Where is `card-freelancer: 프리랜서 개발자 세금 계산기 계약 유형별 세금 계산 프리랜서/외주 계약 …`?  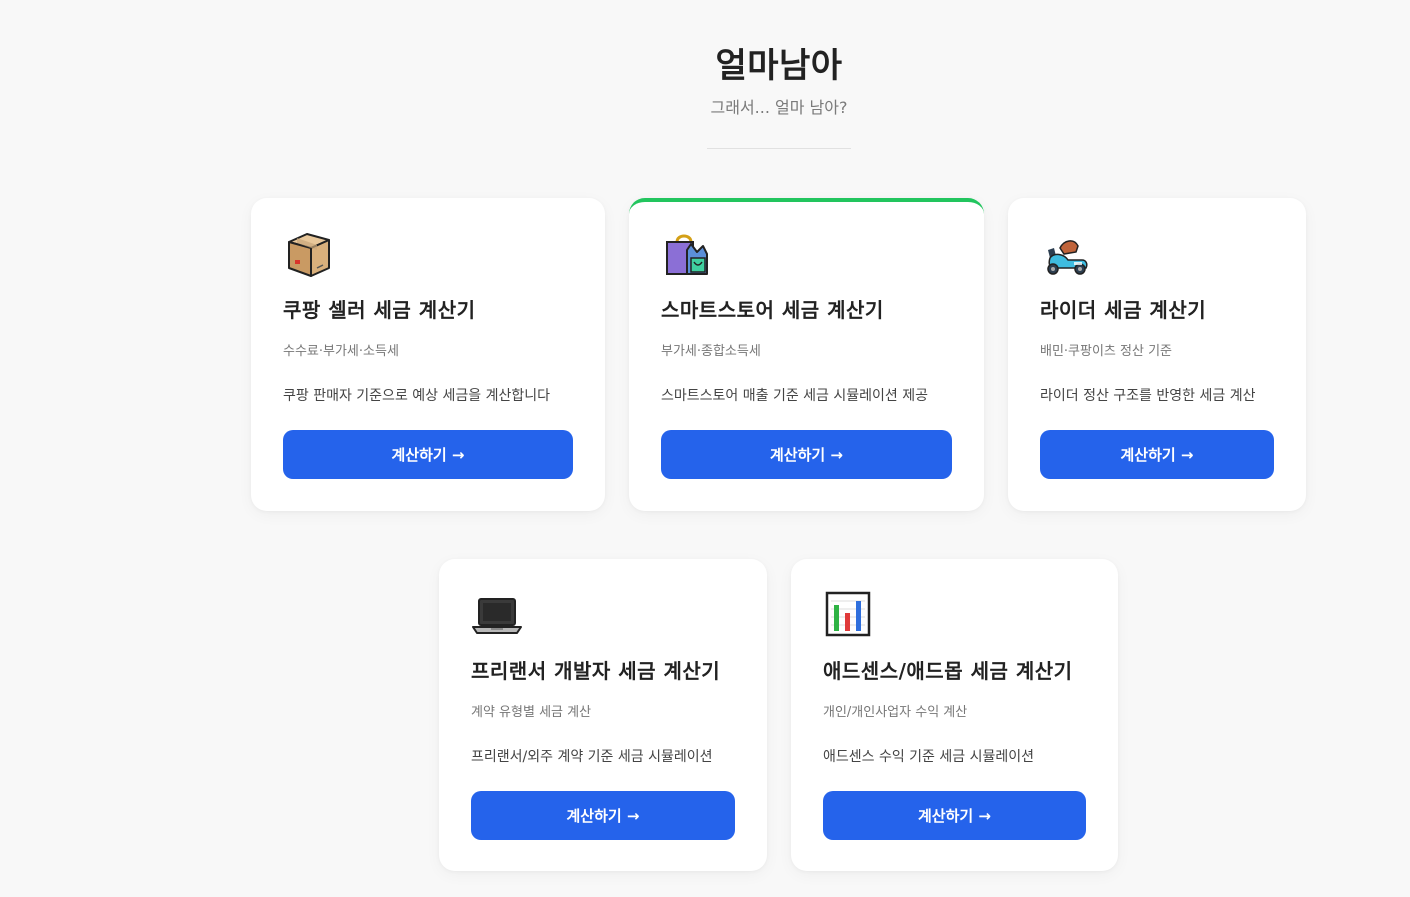
card-freelancer: 프리랜서 개발자 세금 계산기 계약 유형별 세금 계산 프리랜서/외주 계약 … is located at coordinates (603, 715).